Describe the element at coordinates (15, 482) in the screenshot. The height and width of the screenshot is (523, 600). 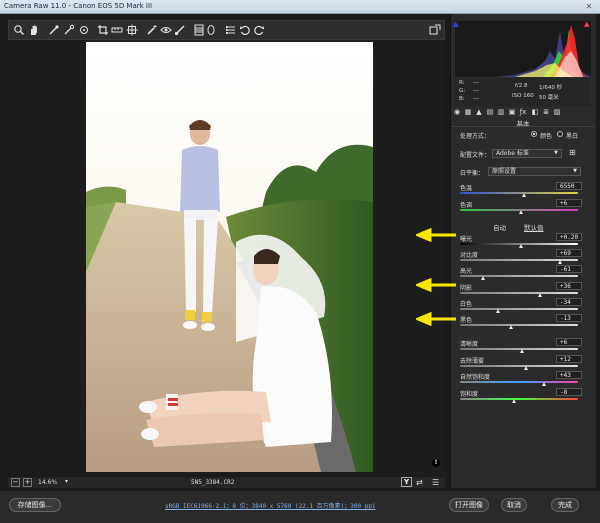
I see `zoom-out-icon: −` at that location.